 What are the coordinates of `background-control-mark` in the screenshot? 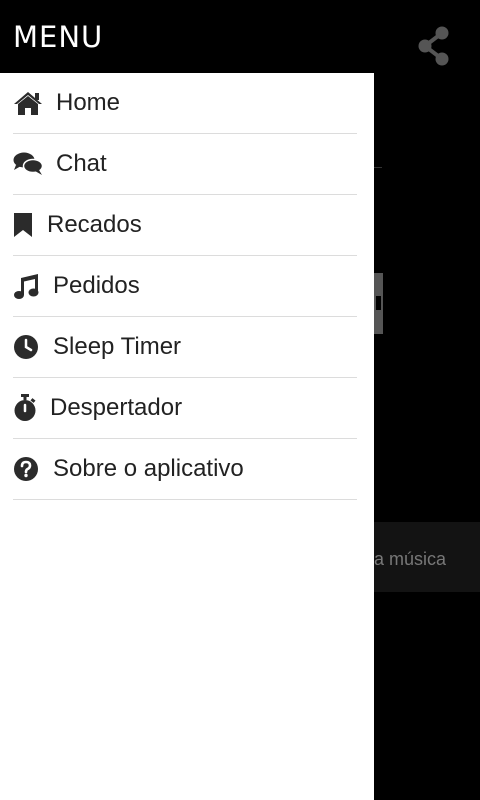 It's located at (378, 303).